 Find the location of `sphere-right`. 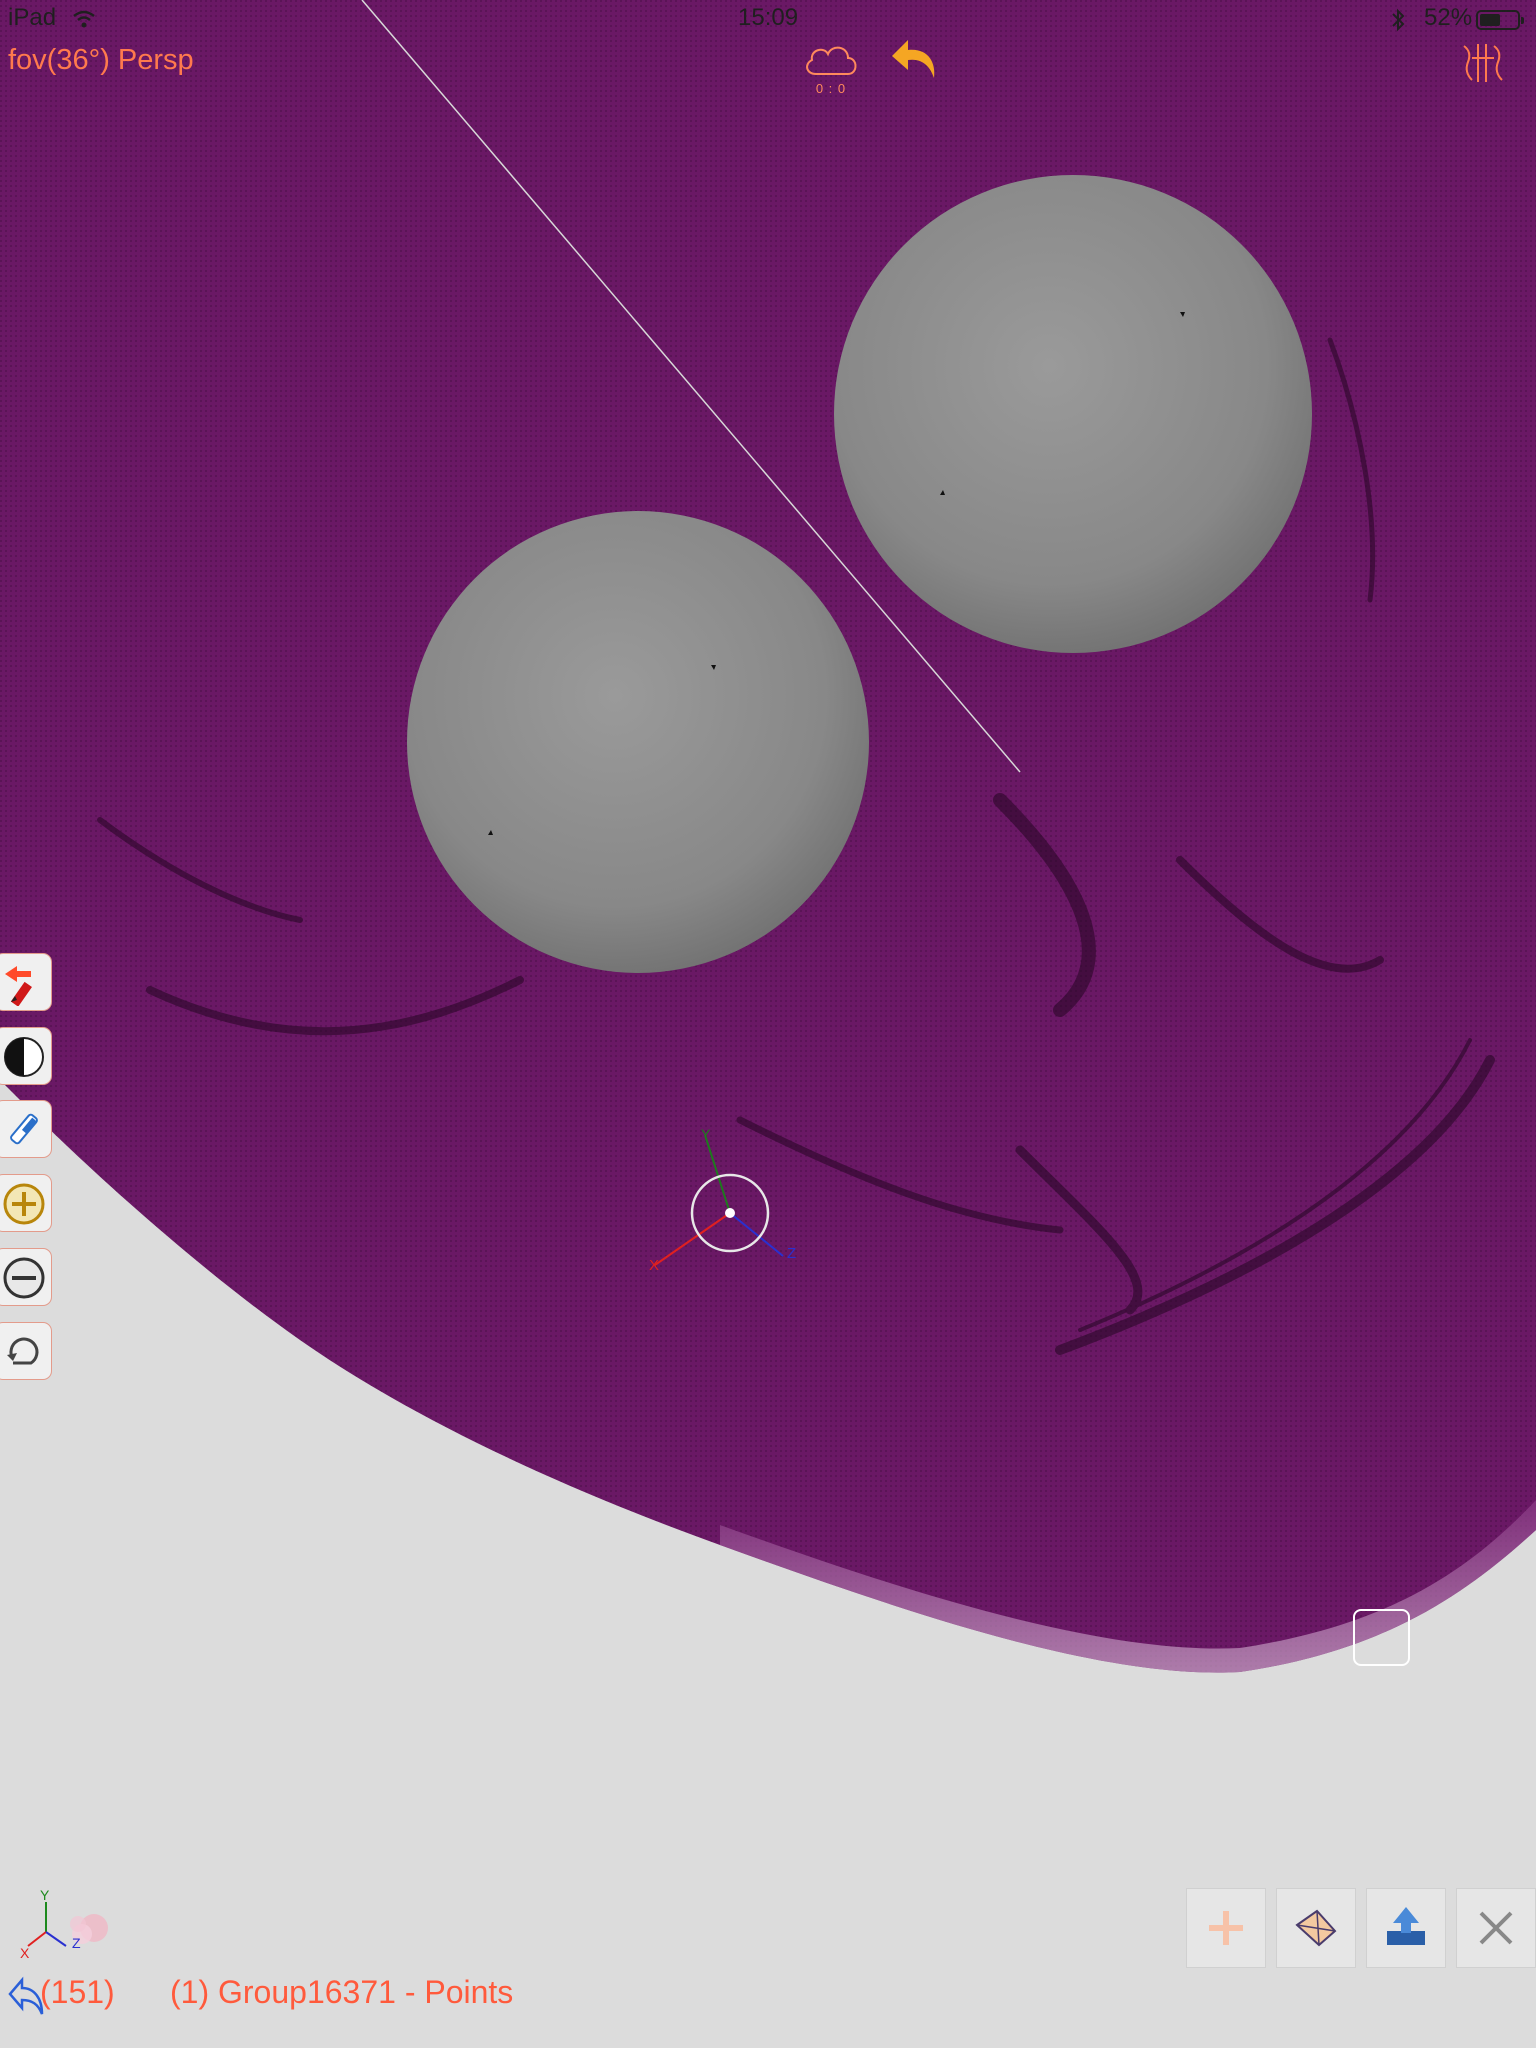

sphere-right is located at coordinates (1073, 414).